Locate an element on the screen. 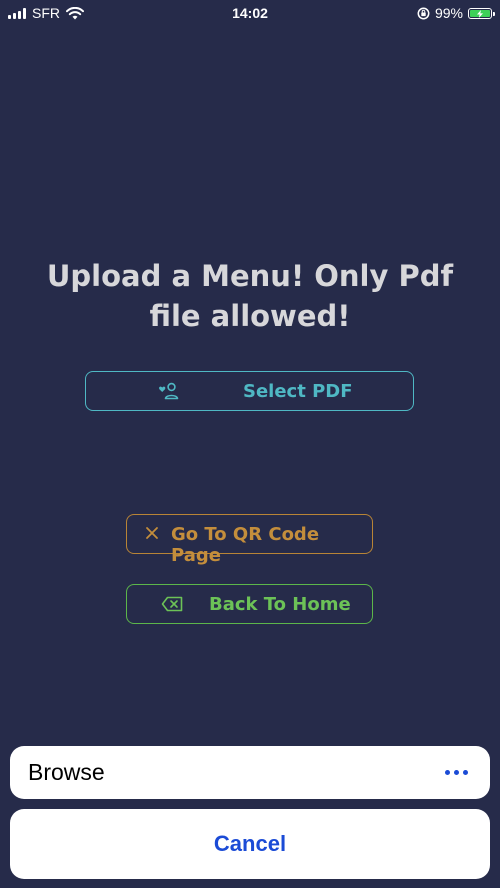 The image size is (500, 888). select-pdf-button: Select PDF is located at coordinates (249, 391).